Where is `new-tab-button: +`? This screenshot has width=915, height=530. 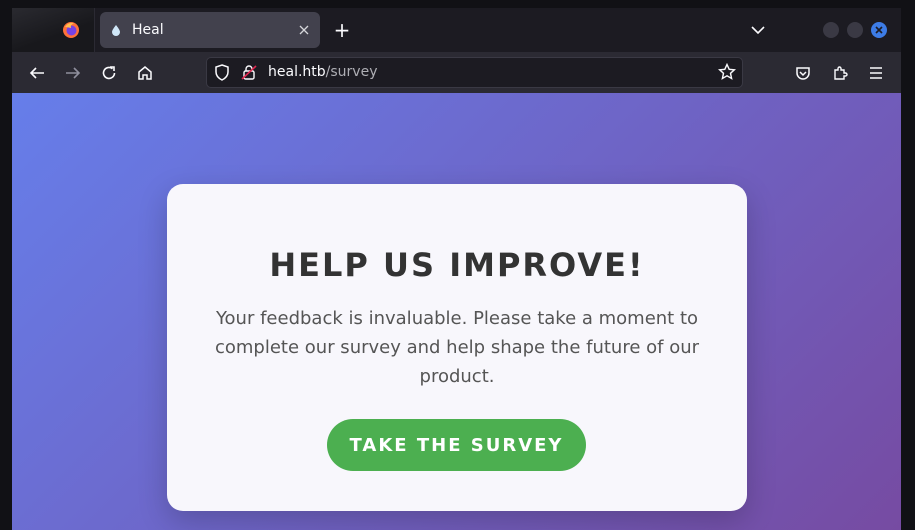 new-tab-button: + is located at coordinates (342, 30).